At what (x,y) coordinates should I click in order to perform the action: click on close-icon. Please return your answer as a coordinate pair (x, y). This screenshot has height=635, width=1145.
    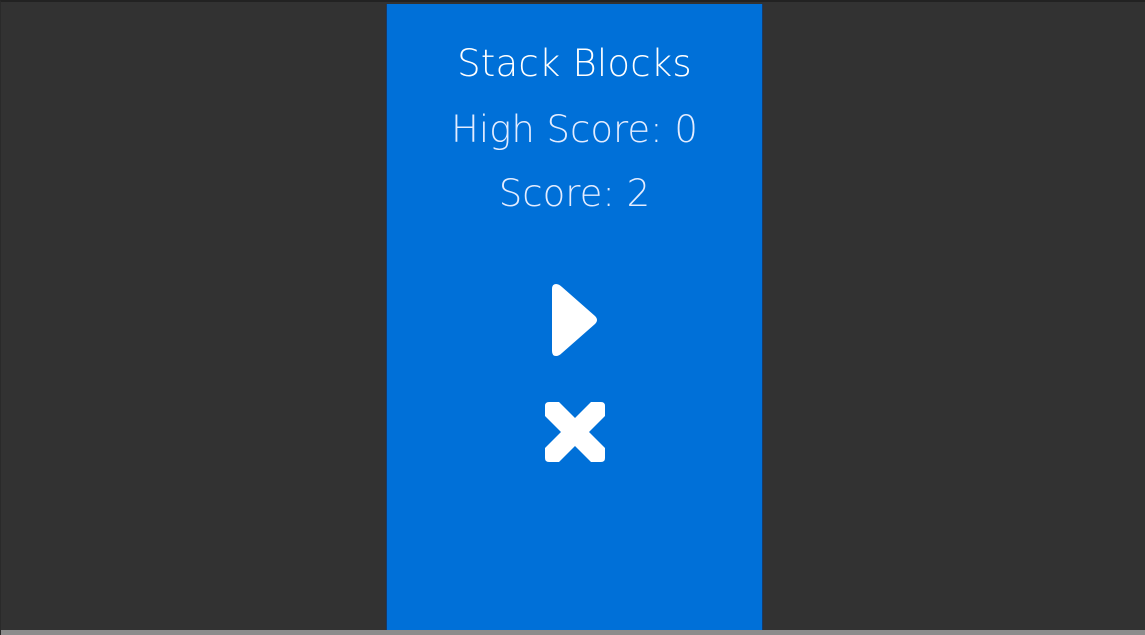
    Looking at the image, I should click on (575, 432).